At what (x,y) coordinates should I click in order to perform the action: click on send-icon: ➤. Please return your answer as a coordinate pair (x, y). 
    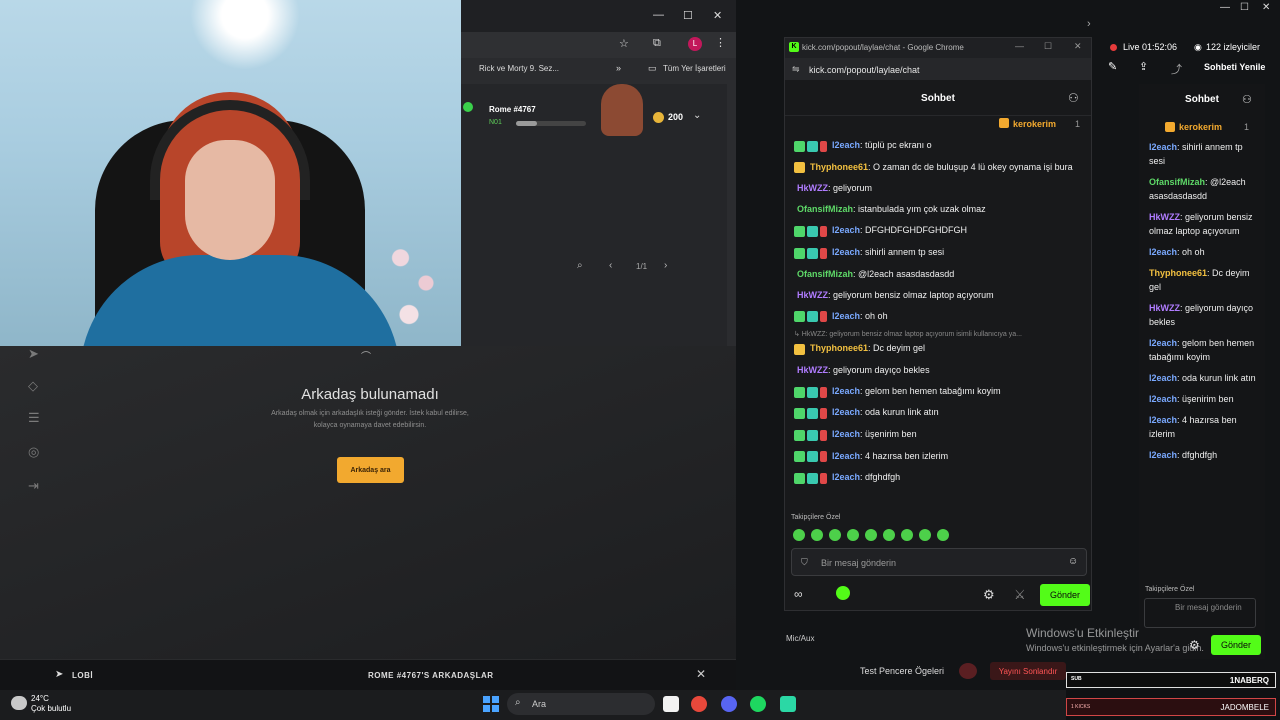
    Looking at the image, I should click on (35, 353).